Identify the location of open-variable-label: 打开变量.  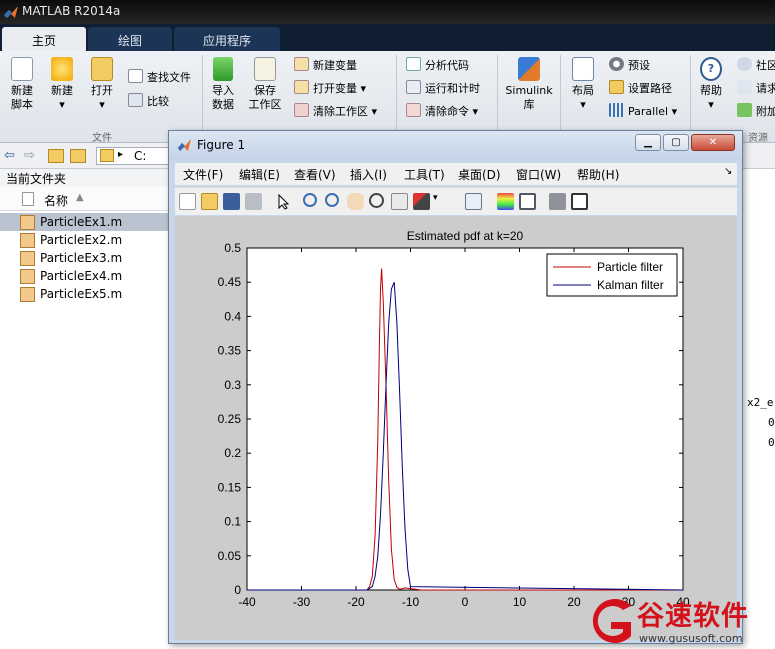
(335, 88).